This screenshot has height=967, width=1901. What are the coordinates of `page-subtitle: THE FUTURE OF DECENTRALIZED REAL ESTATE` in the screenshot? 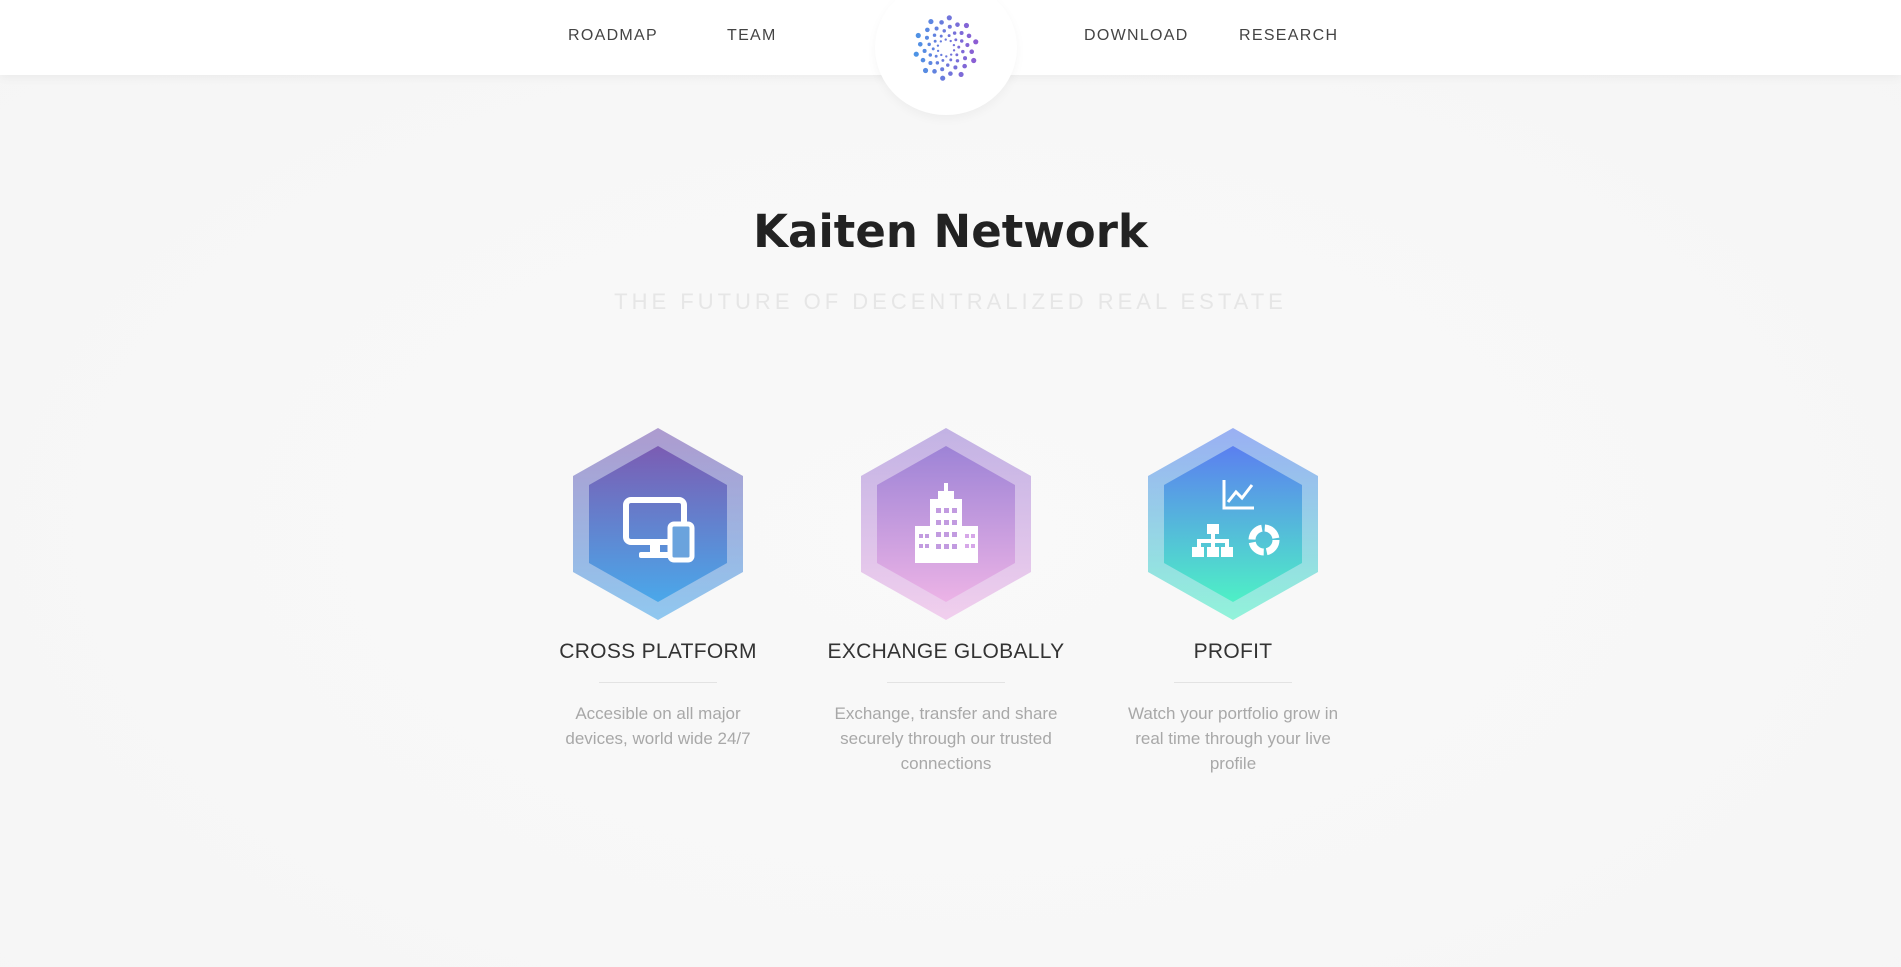 It's located at (950, 301).